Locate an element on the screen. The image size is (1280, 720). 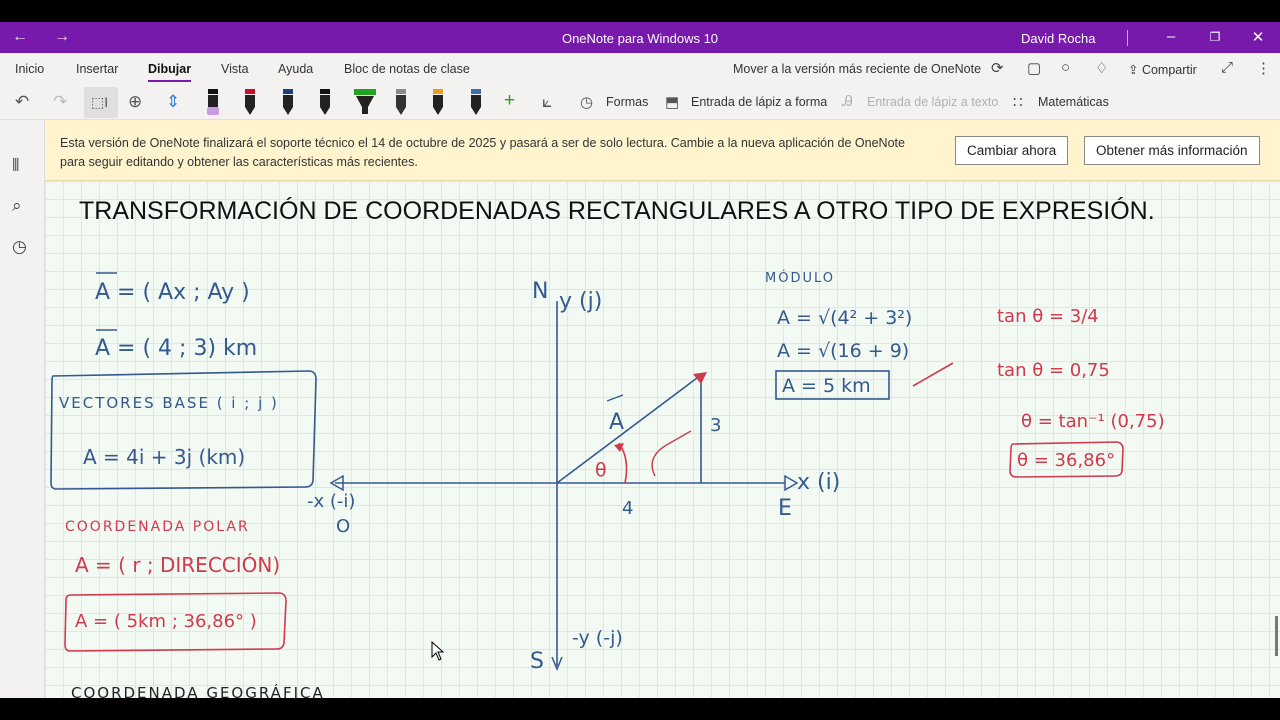
ink-mod-line1: A = √(4² + 3²) is located at coordinates (844, 318).